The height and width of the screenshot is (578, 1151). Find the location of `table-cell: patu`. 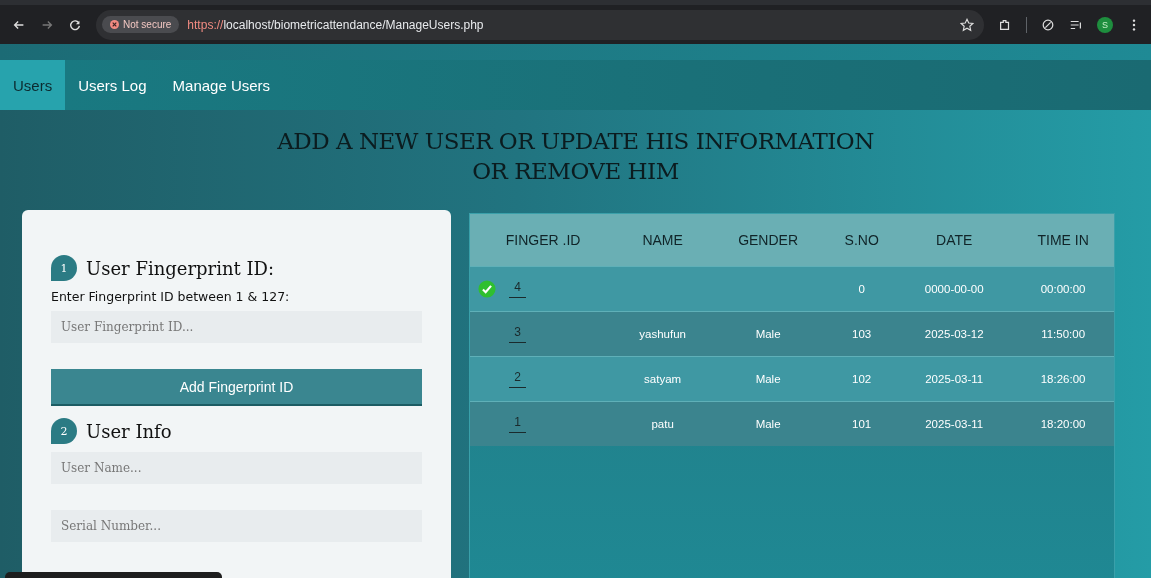

table-cell: patu is located at coordinates (663, 423).